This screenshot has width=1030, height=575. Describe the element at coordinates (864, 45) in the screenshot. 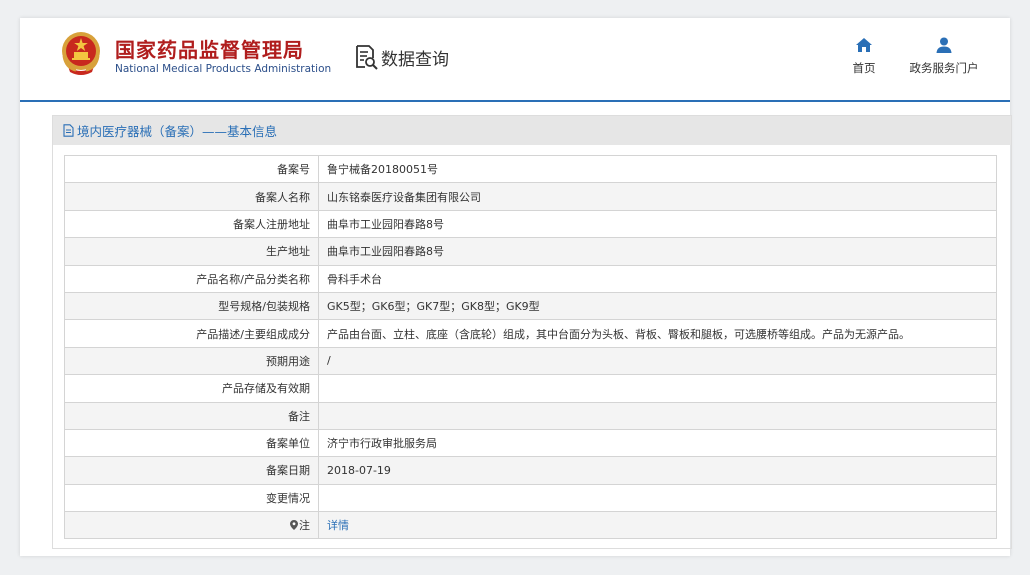

I see `home-icon` at that location.